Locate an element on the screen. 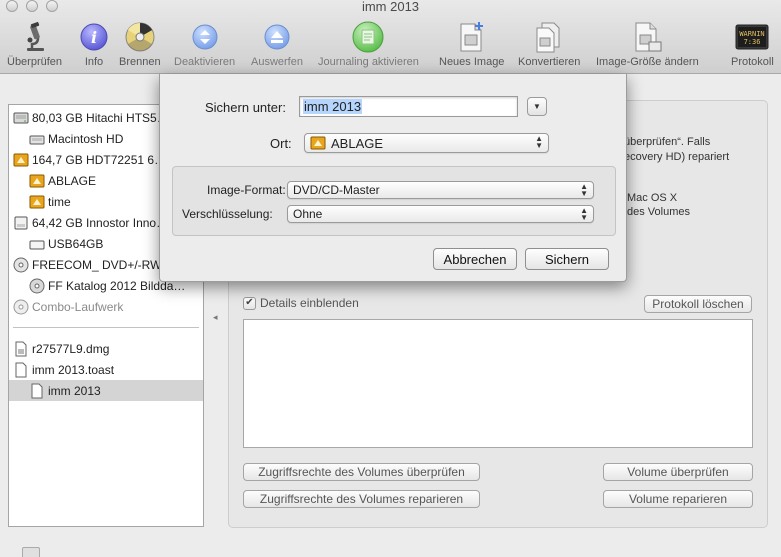 The height and width of the screenshot is (557, 781). expand-dialog-button: ▼ is located at coordinates (537, 106).